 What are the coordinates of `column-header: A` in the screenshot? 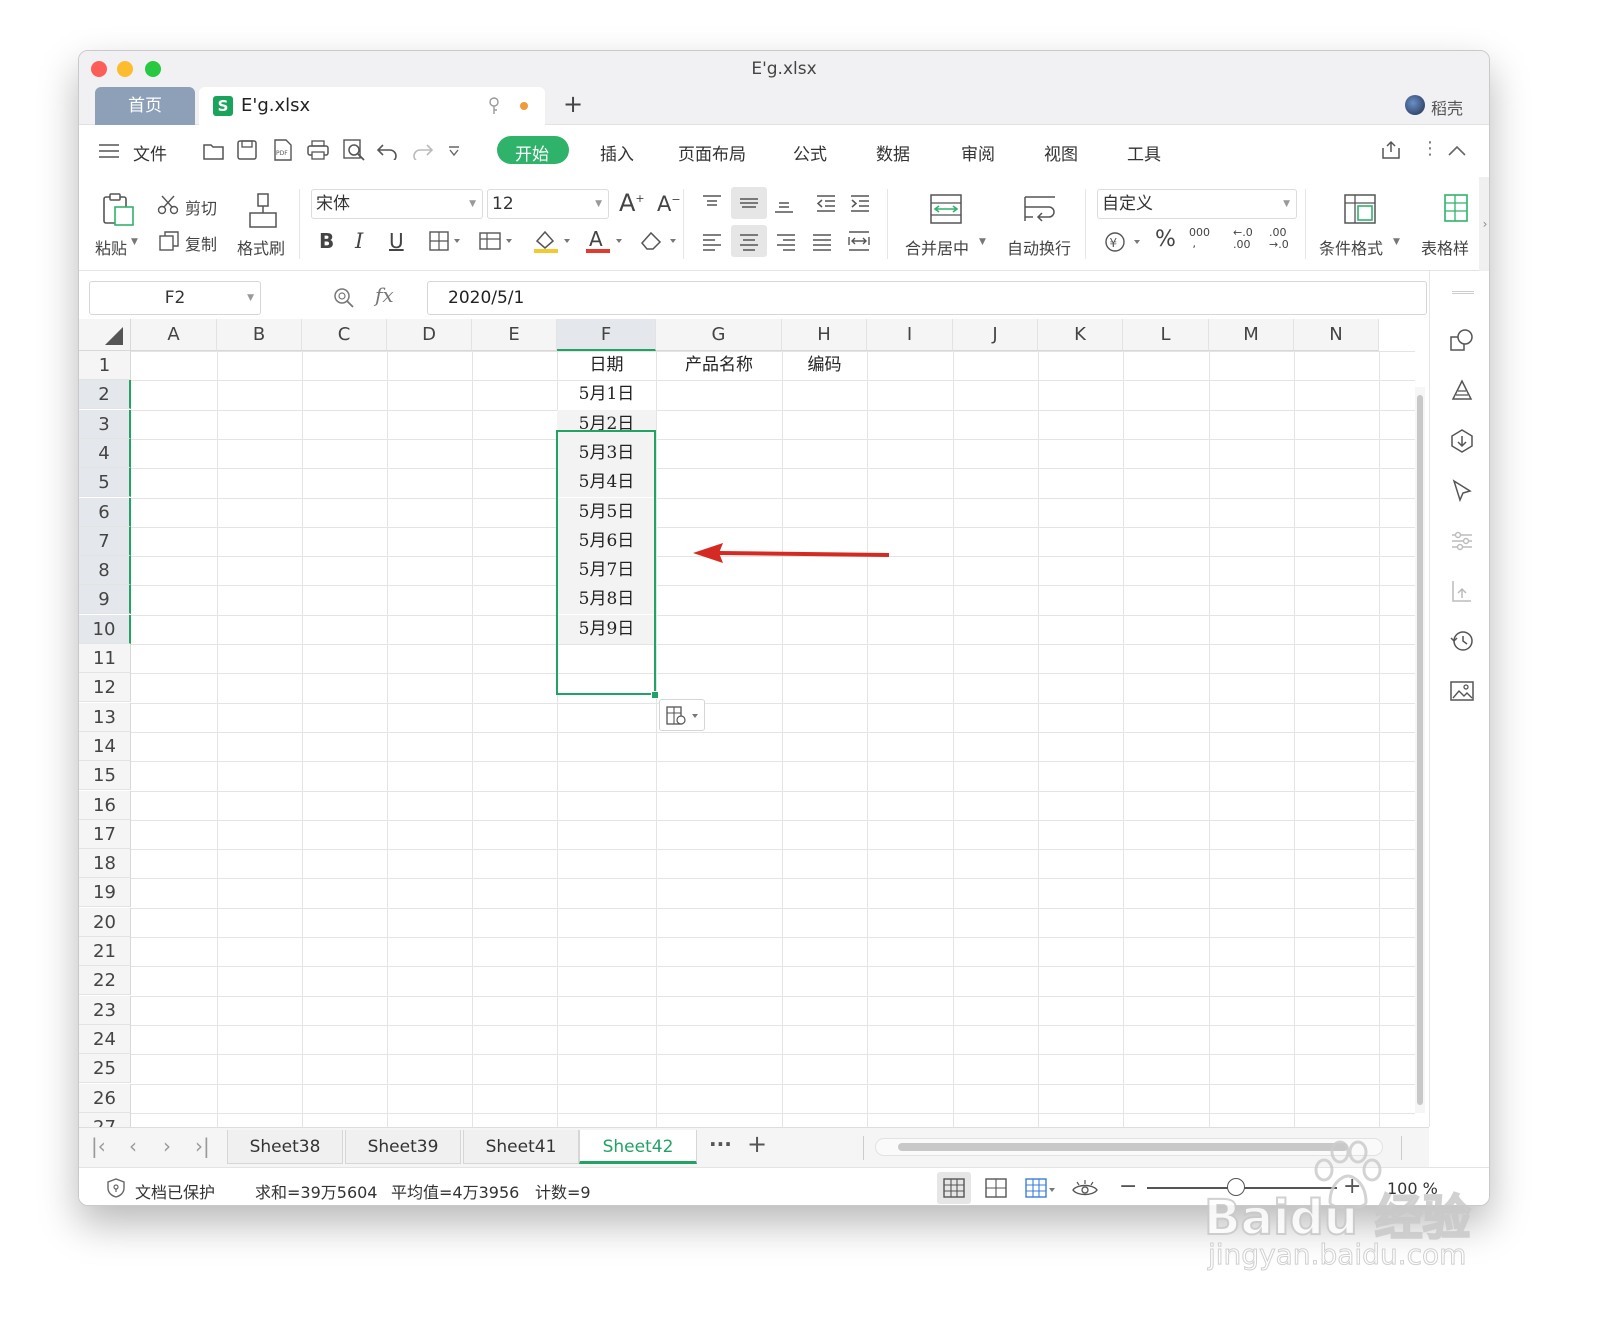 It's located at (174, 335).